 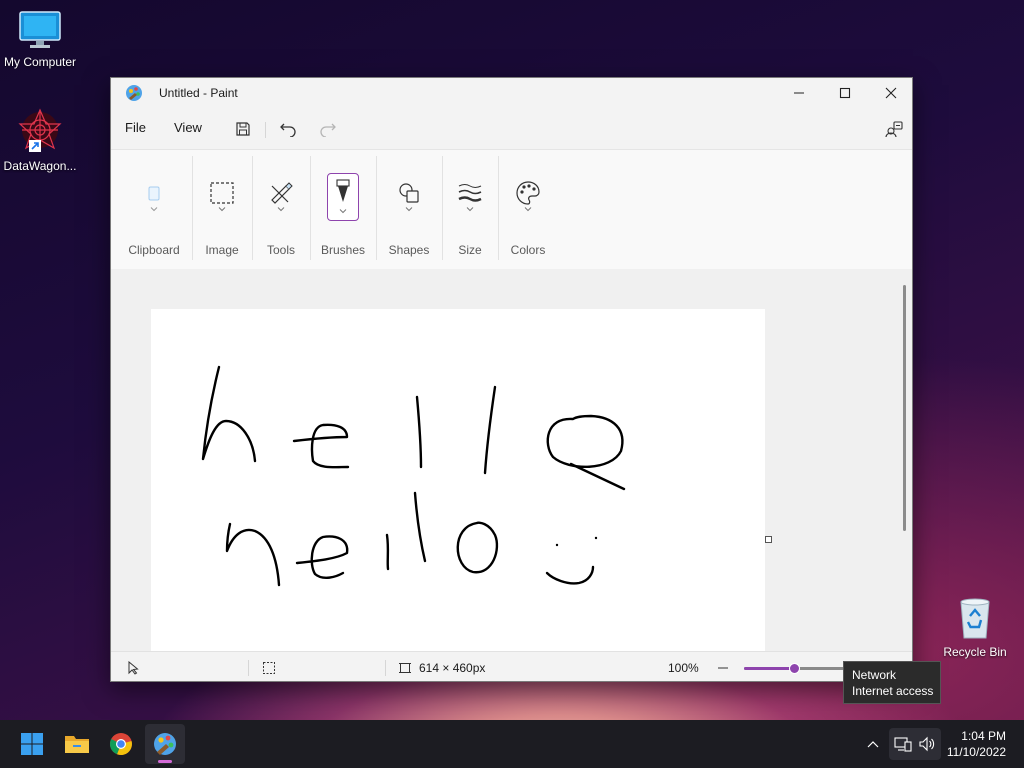 What do you see at coordinates (222, 250) in the screenshot?
I see `ribbon-group-label: Image` at bounding box center [222, 250].